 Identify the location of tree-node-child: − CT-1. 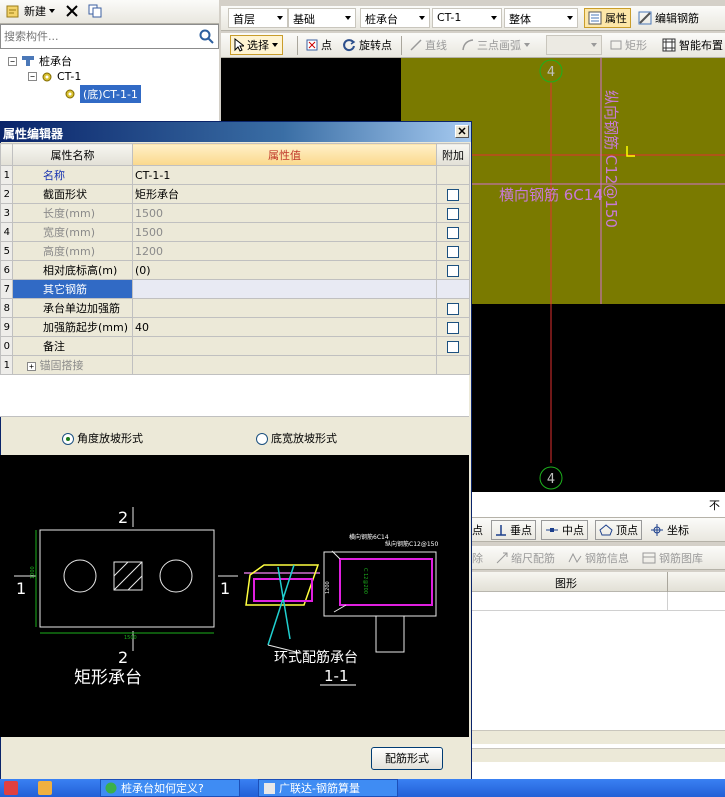
(54, 76).